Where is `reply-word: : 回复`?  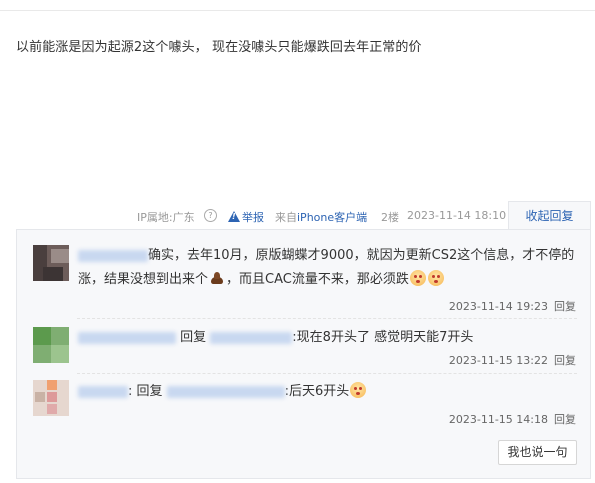
reply-word: : 回复 is located at coordinates (145, 391).